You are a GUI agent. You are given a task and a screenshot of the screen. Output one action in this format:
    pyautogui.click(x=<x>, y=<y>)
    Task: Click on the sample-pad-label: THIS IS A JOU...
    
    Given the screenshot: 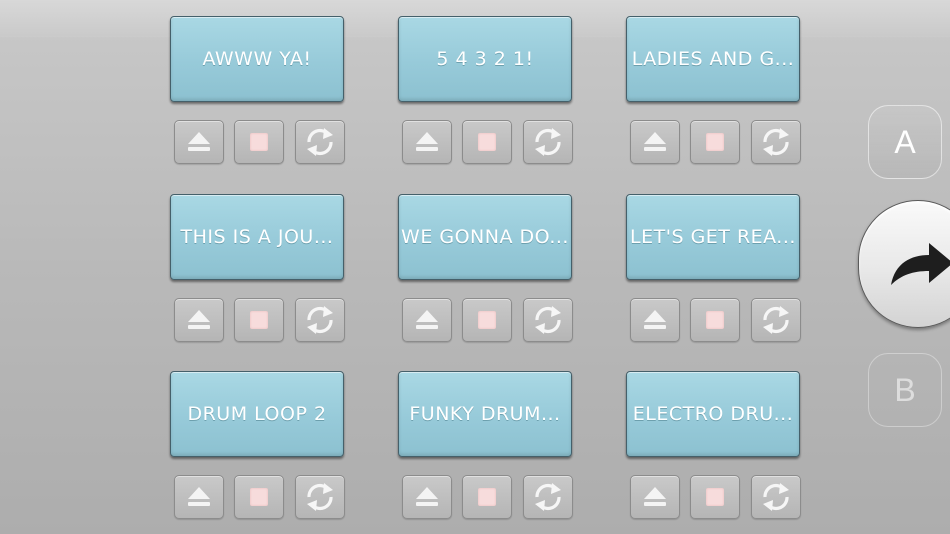 What is the action you would take?
    pyautogui.click(x=257, y=237)
    